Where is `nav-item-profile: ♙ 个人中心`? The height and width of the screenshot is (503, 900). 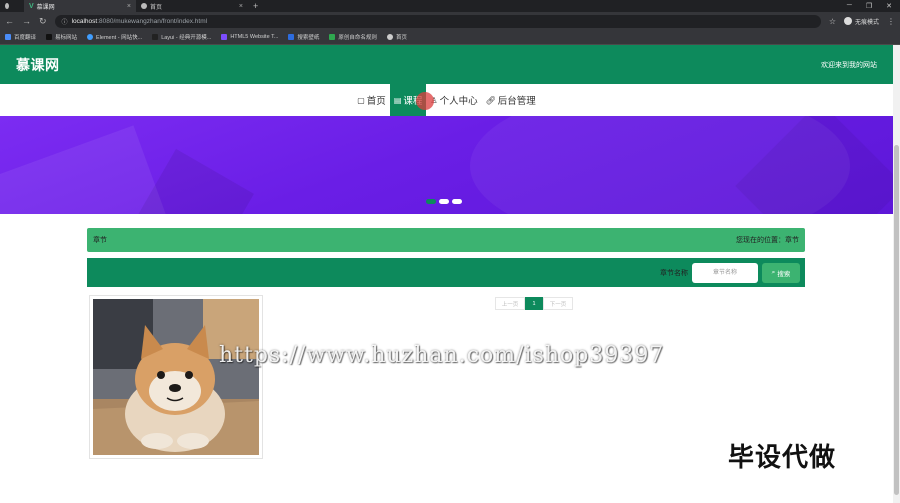
nav-item-profile: ♙ 个人中心 is located at coordinates (453, 100).